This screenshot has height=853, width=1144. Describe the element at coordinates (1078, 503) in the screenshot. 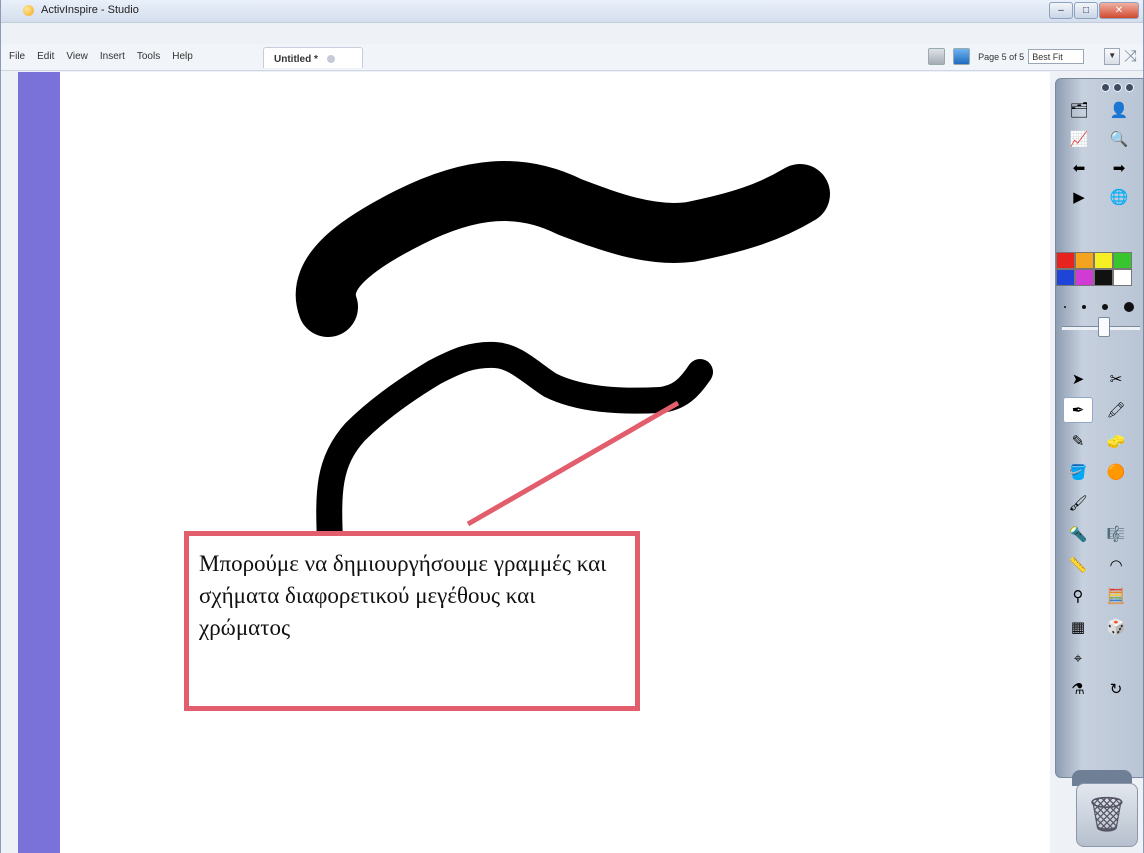

I see `connector-icon: 🖌` at that location.